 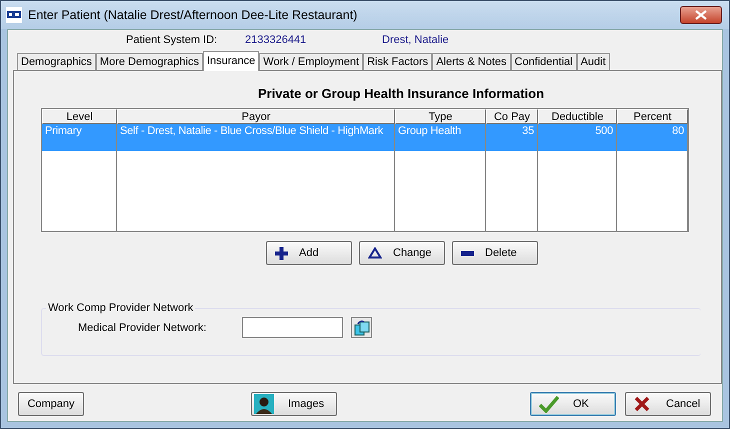 I want to click on tab: Demographics, so click(x=56, y=61).